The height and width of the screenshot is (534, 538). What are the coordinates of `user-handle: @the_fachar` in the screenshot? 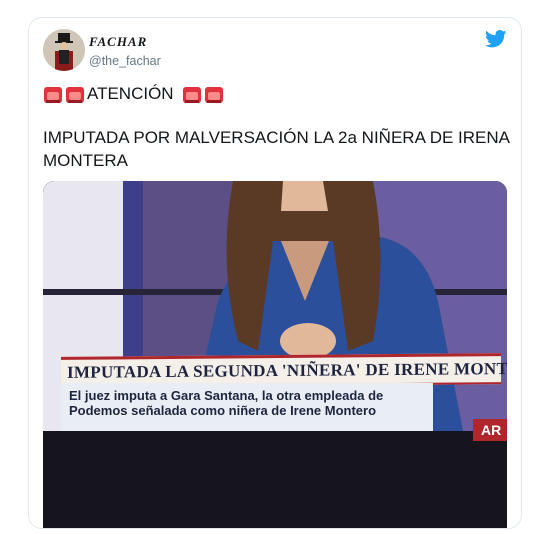 It's located at (125, 61).